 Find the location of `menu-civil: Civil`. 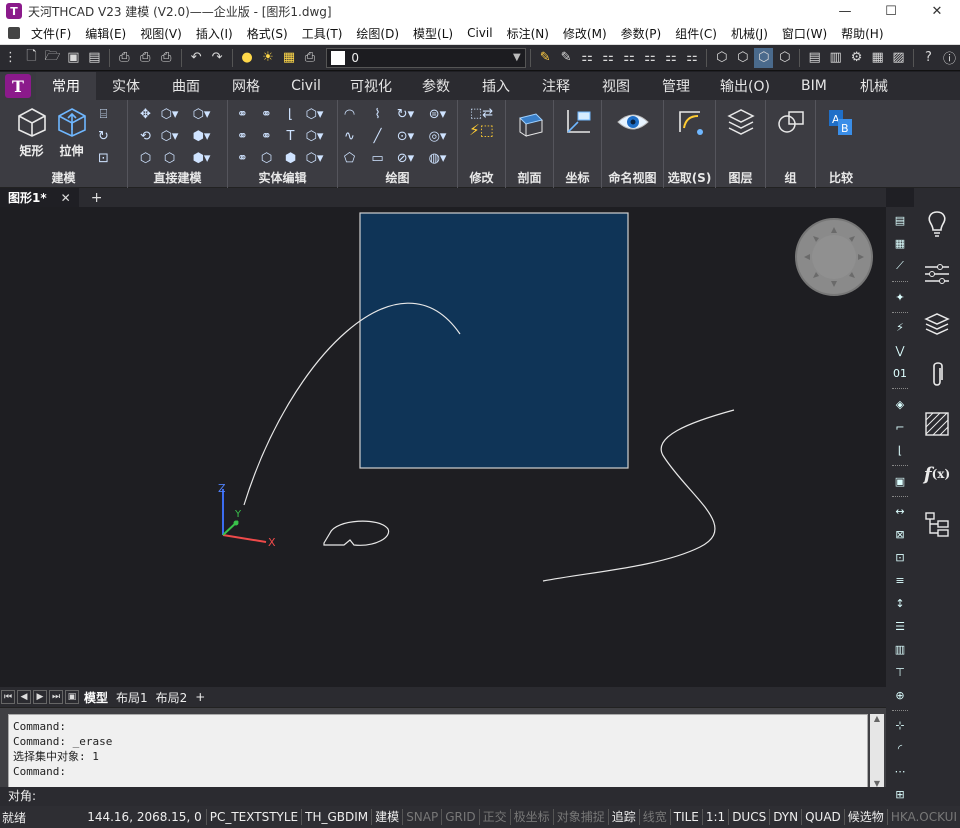

menu-civil: Civil is located at coordinates (479, 33).